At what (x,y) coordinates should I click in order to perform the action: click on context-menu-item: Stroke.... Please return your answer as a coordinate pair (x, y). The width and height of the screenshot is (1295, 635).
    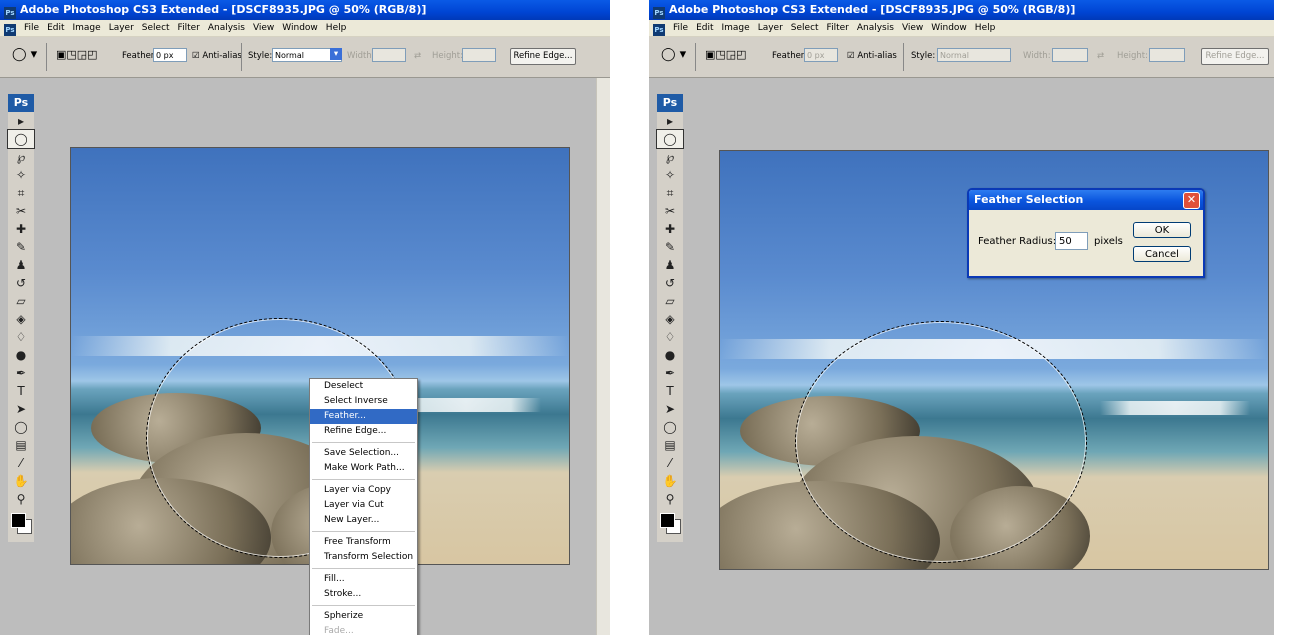
    Looking at the image, I should click on (363, 594).